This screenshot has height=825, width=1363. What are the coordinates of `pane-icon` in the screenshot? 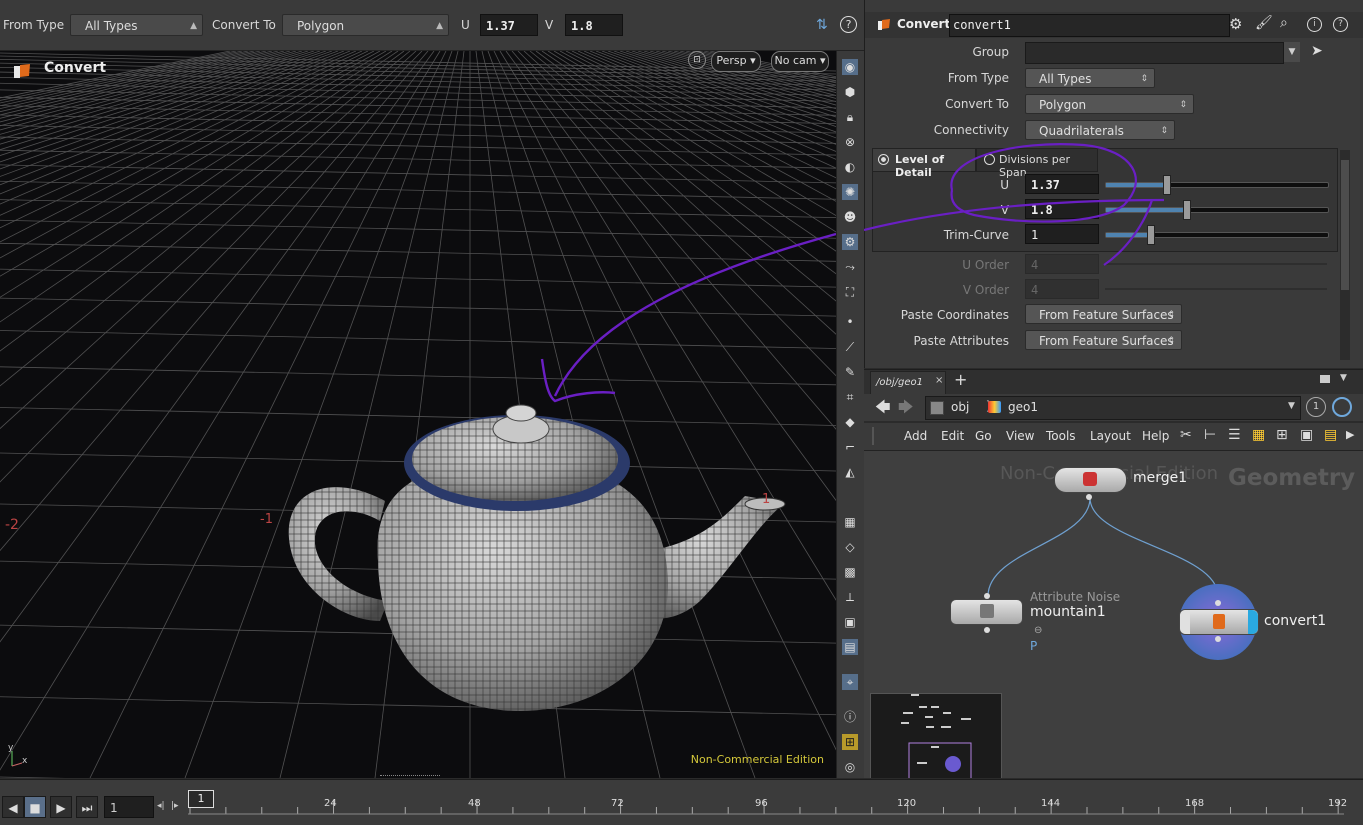 It's located at (1325, 379).